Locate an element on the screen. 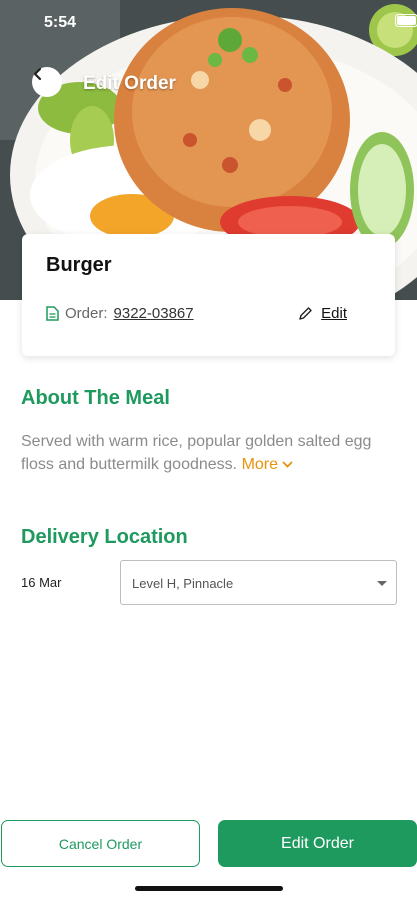 This screenshot has height=900, width=417. order-number-row: Order: 9322-03867 is located at coordinates (120, 313).